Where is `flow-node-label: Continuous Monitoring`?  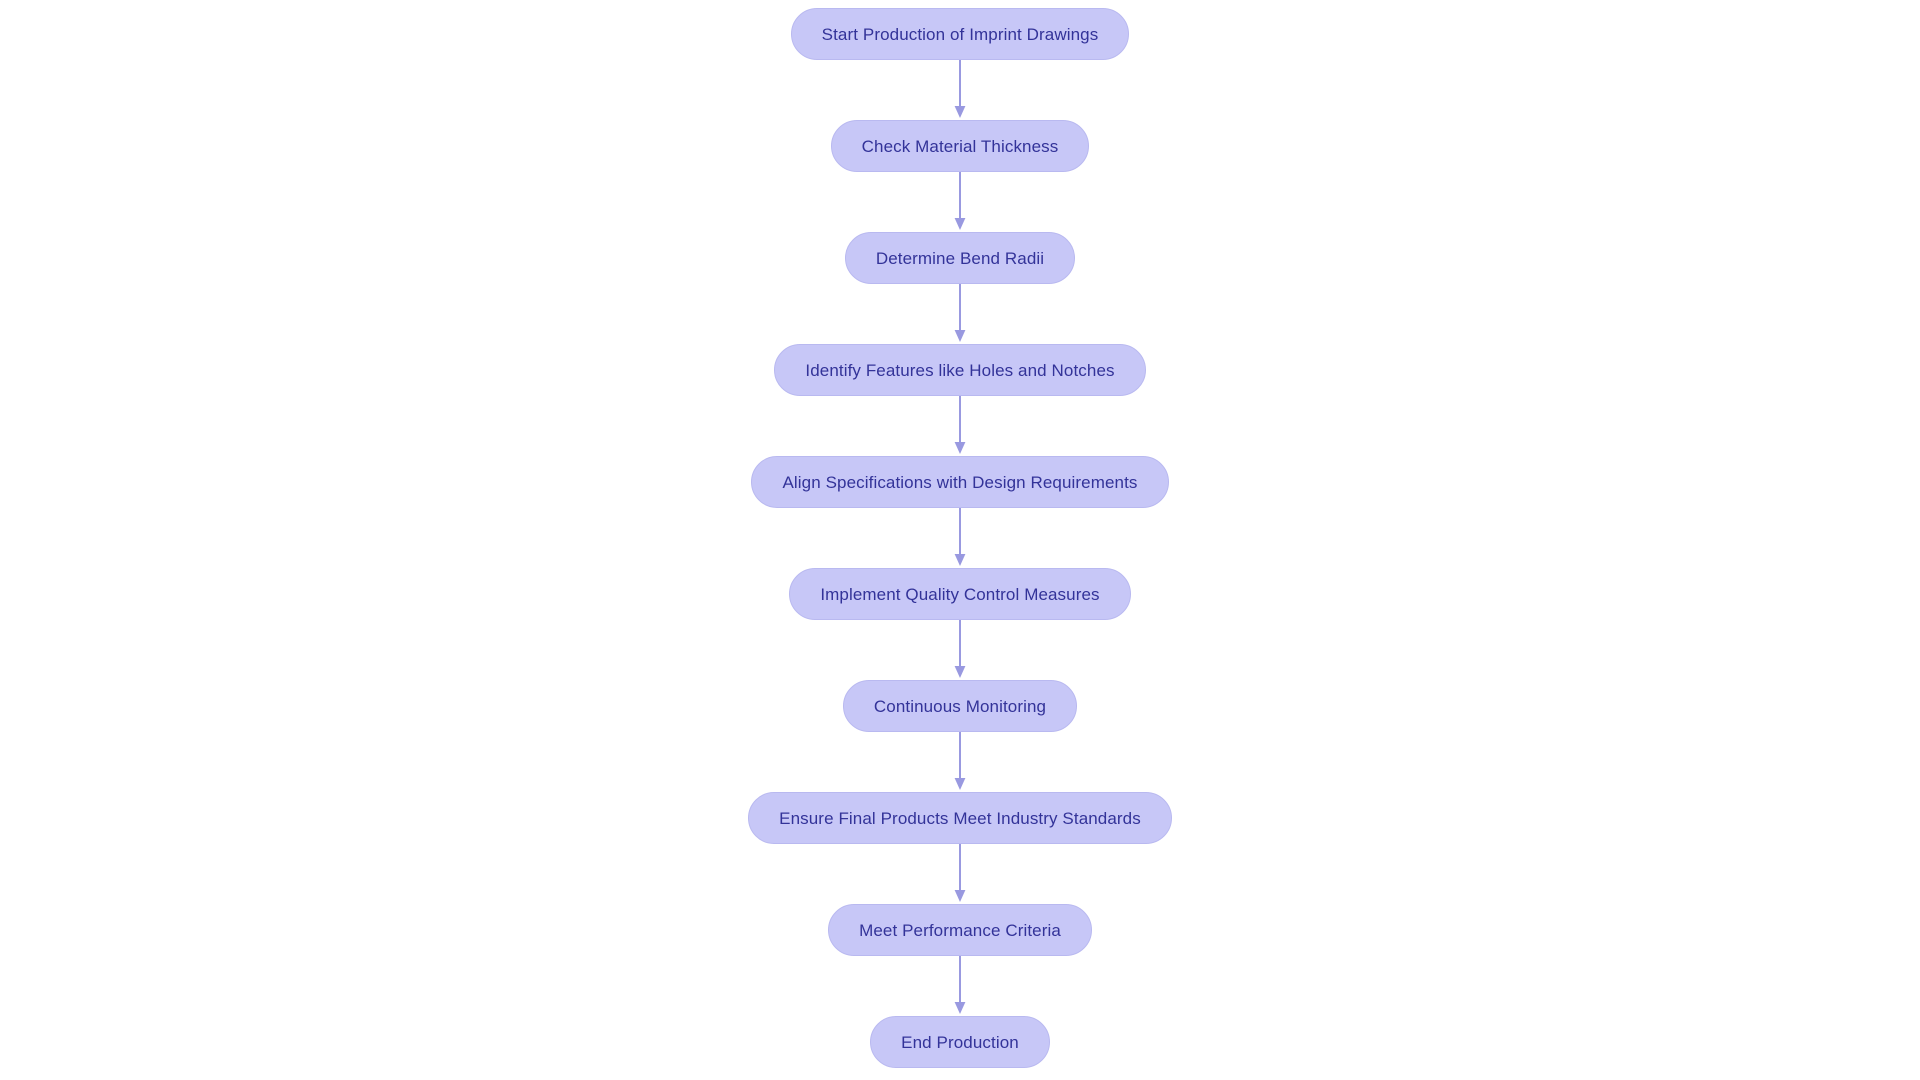 flow-node-label: Continuous Monitoring is located at coordinates (960, 706).